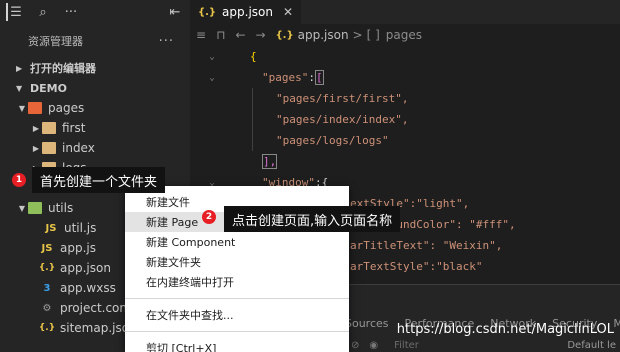 This screenshot has height=352, width=620. What do you see at coordinates (15, 12) in the screenshot?
I see `list-icon: ☰` at bounding box center [15, 12].